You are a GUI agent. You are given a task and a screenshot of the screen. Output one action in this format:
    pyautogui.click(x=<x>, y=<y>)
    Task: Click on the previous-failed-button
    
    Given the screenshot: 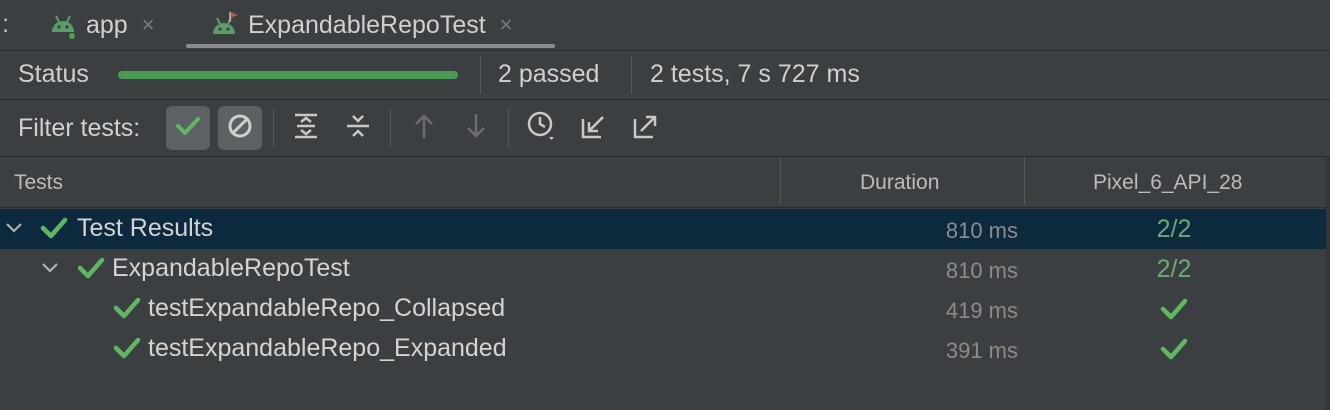 What is the action you would take?
    pyautogui.click(x=424, y=128)
    